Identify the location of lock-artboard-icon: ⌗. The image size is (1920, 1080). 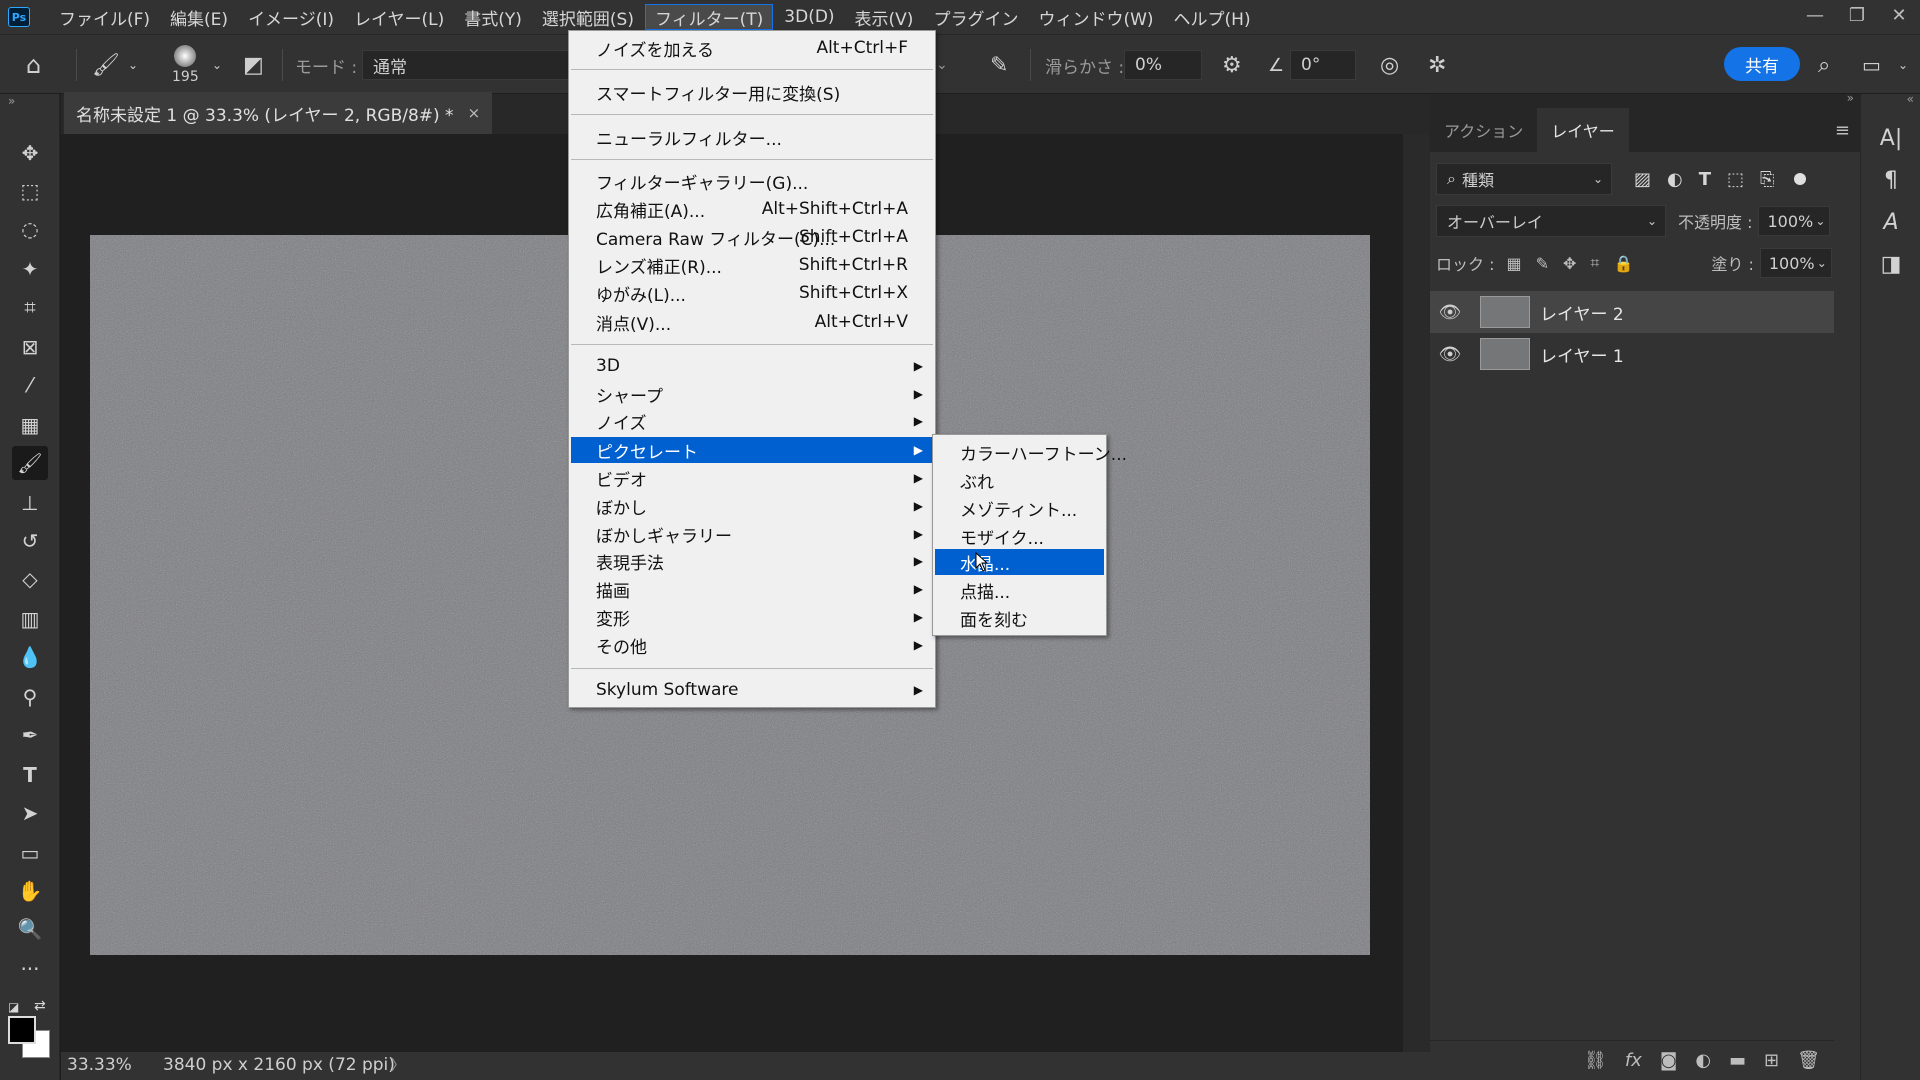
(1594, 263).